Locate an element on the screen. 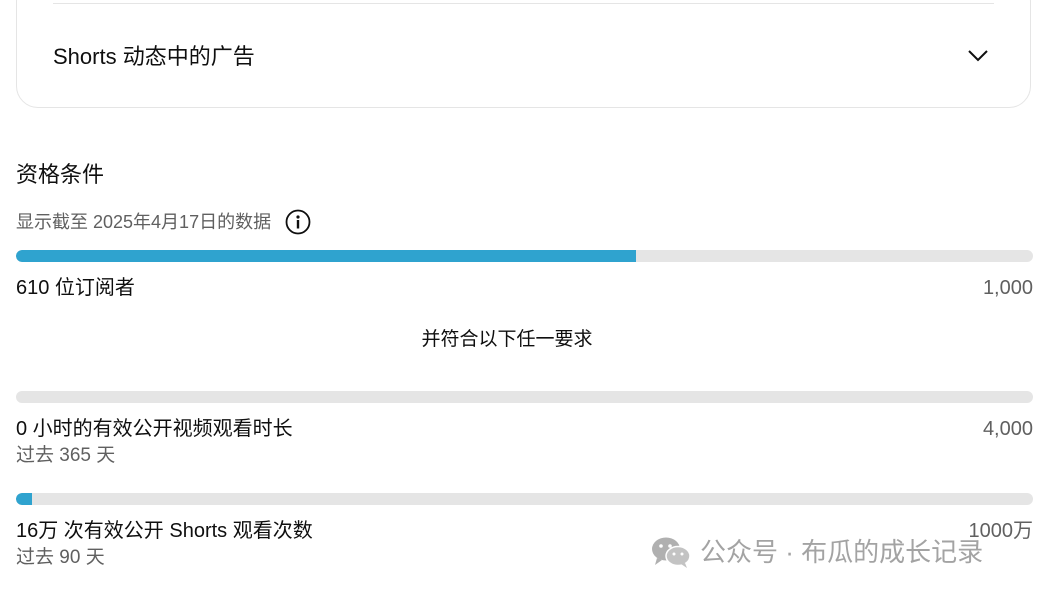  watch-hours-period: 过去 365 天 is located at coordinates (66, 455).